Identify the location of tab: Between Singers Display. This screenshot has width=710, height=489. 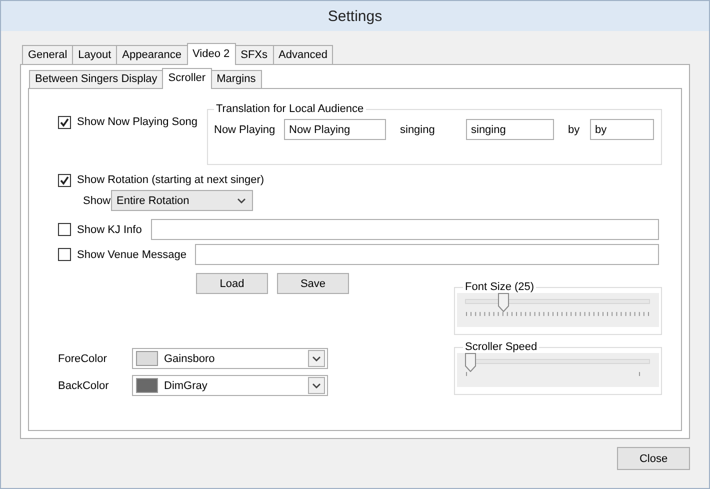
(96, 79).